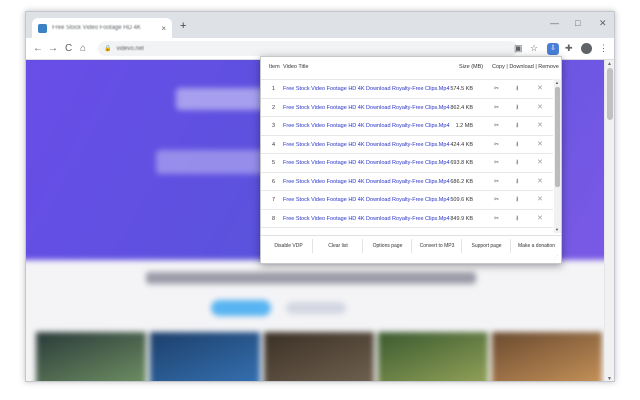  I want to click on extensions-puzzle-icon: ✚, so click(569, 48).